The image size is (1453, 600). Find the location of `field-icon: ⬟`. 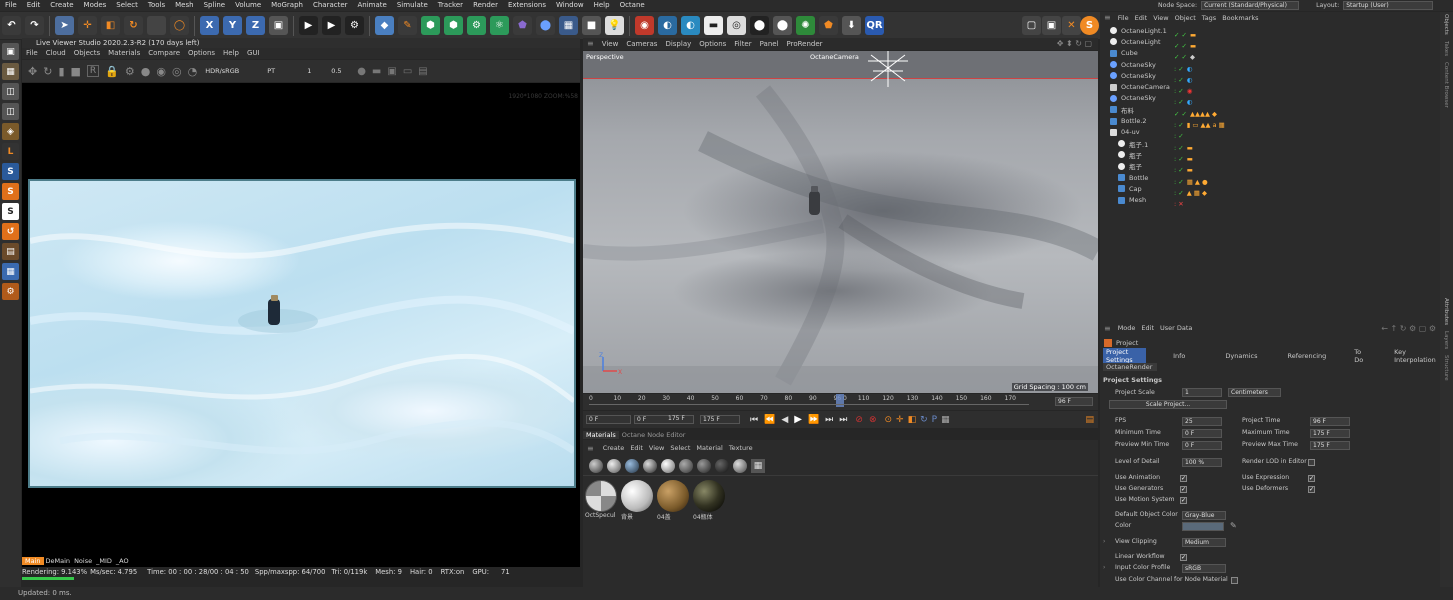

field-icon: ⬟ is located at coordinates (522, 25).